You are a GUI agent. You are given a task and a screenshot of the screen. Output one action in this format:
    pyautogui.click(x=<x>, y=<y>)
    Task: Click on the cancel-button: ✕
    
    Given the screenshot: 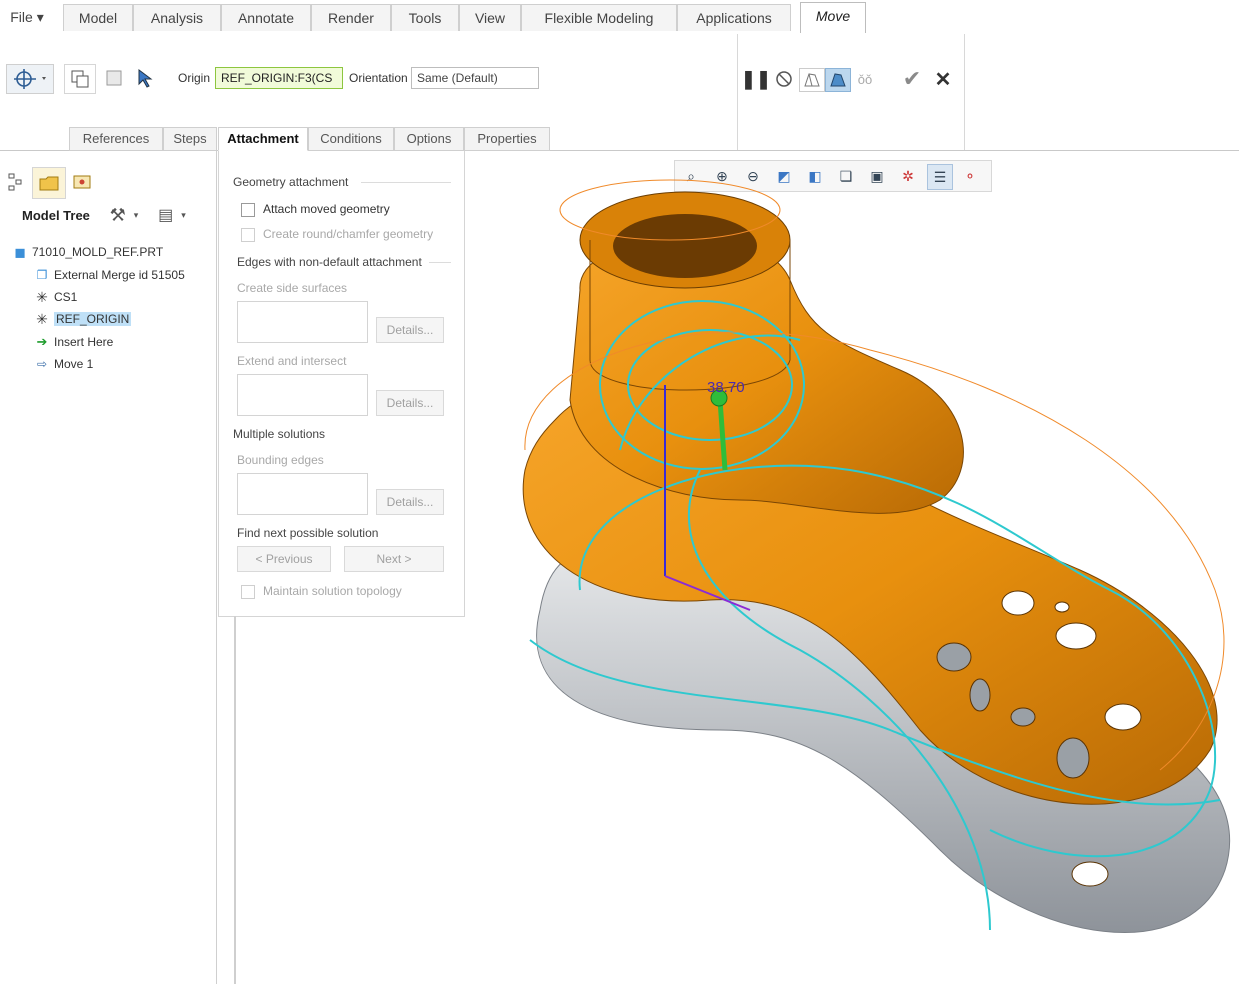 What is the action you would take?
    pyautogui.click(x=943, y=79)
    